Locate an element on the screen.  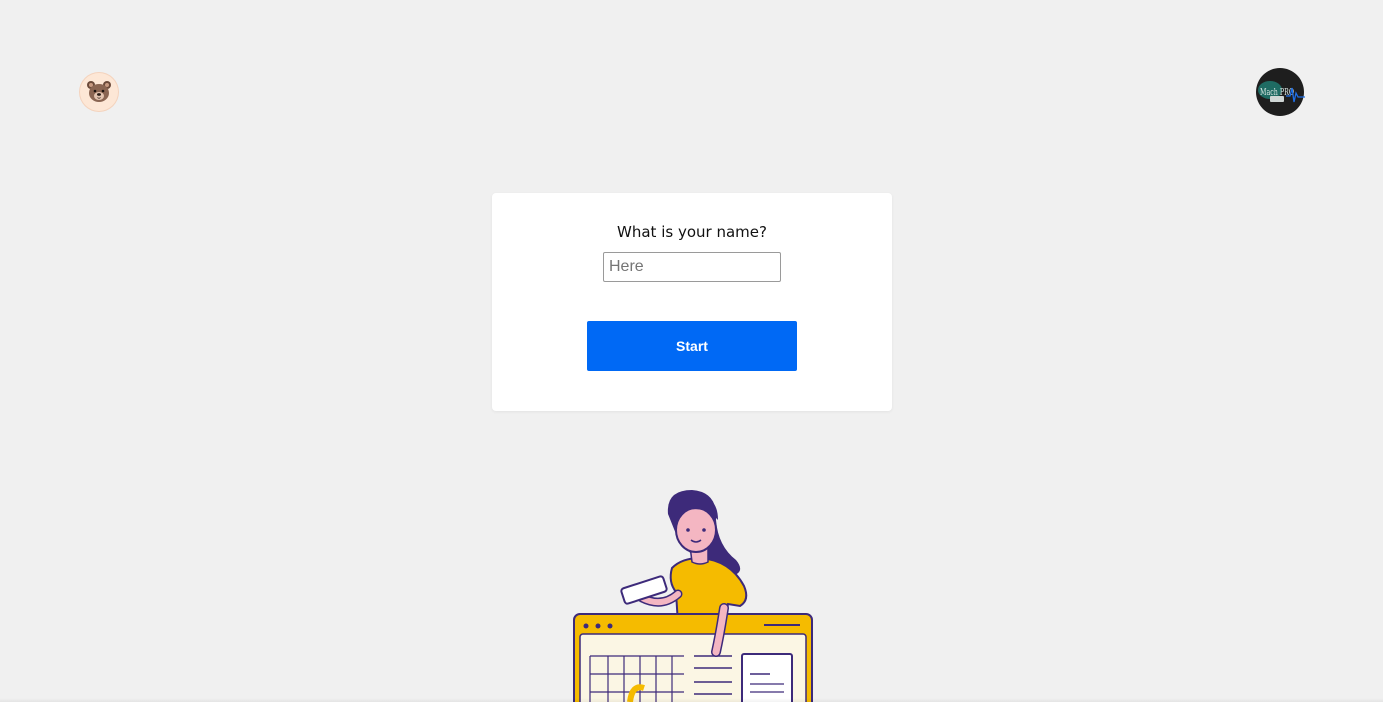
name-card: What is your name? Start is located at coordinates (692, 302).